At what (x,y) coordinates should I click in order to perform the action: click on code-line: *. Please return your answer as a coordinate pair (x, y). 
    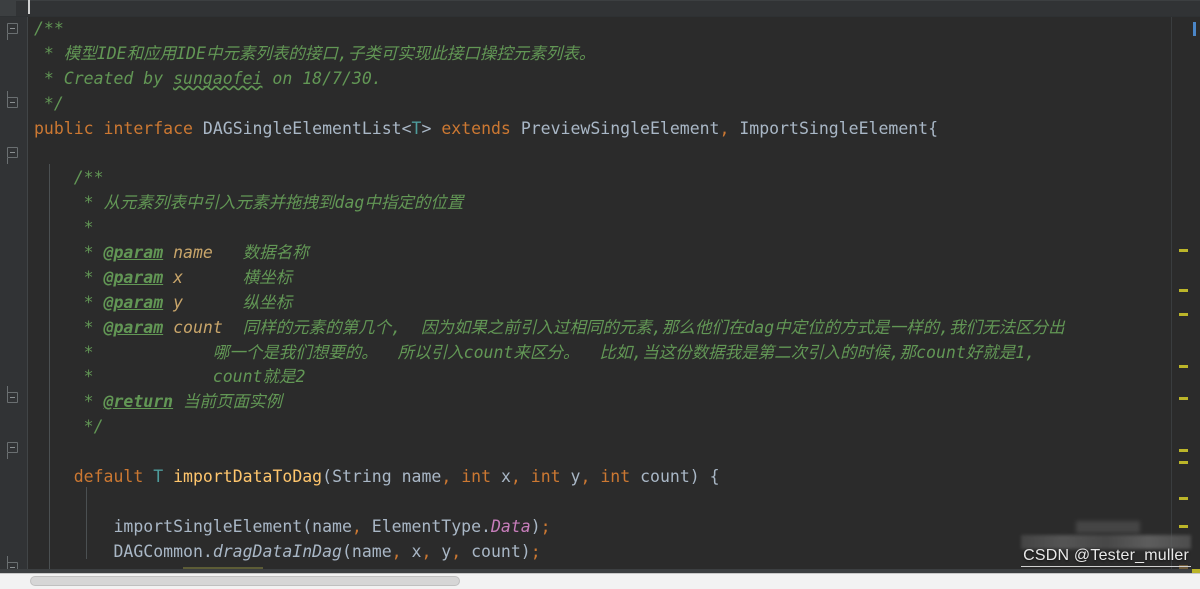
    Looking at the image, I should click on (600, 228).